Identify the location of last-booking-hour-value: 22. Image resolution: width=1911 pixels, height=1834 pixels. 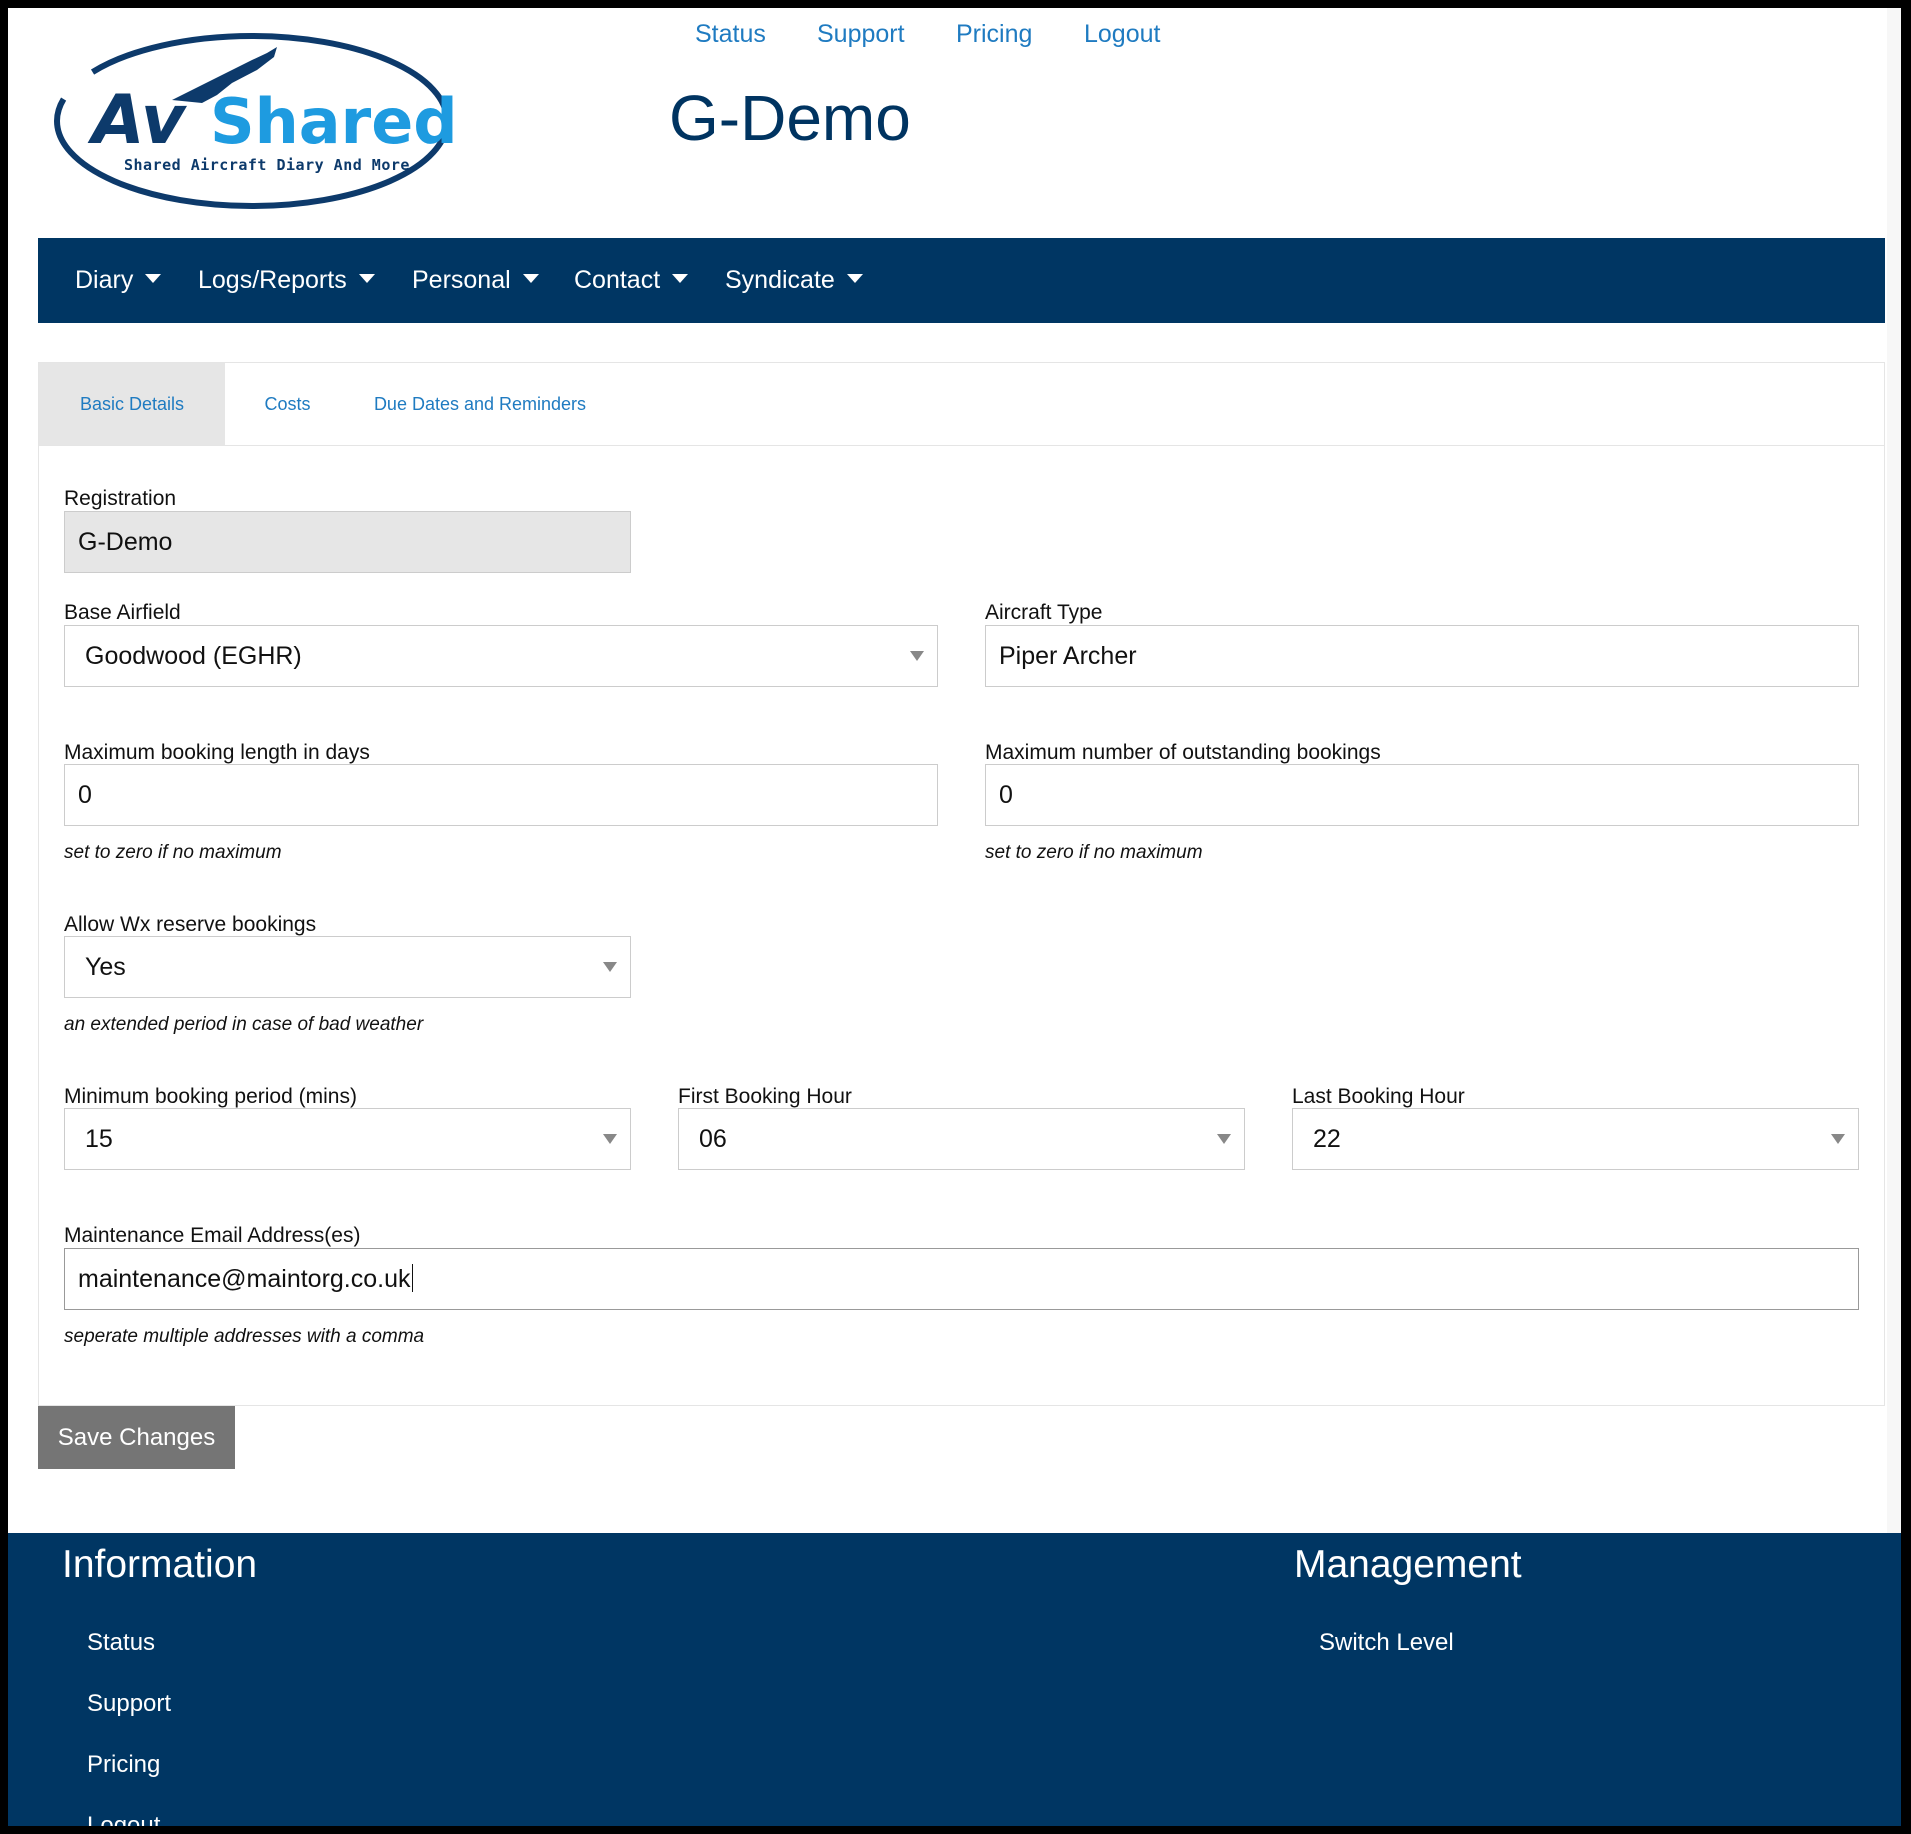
(1327, 1139).